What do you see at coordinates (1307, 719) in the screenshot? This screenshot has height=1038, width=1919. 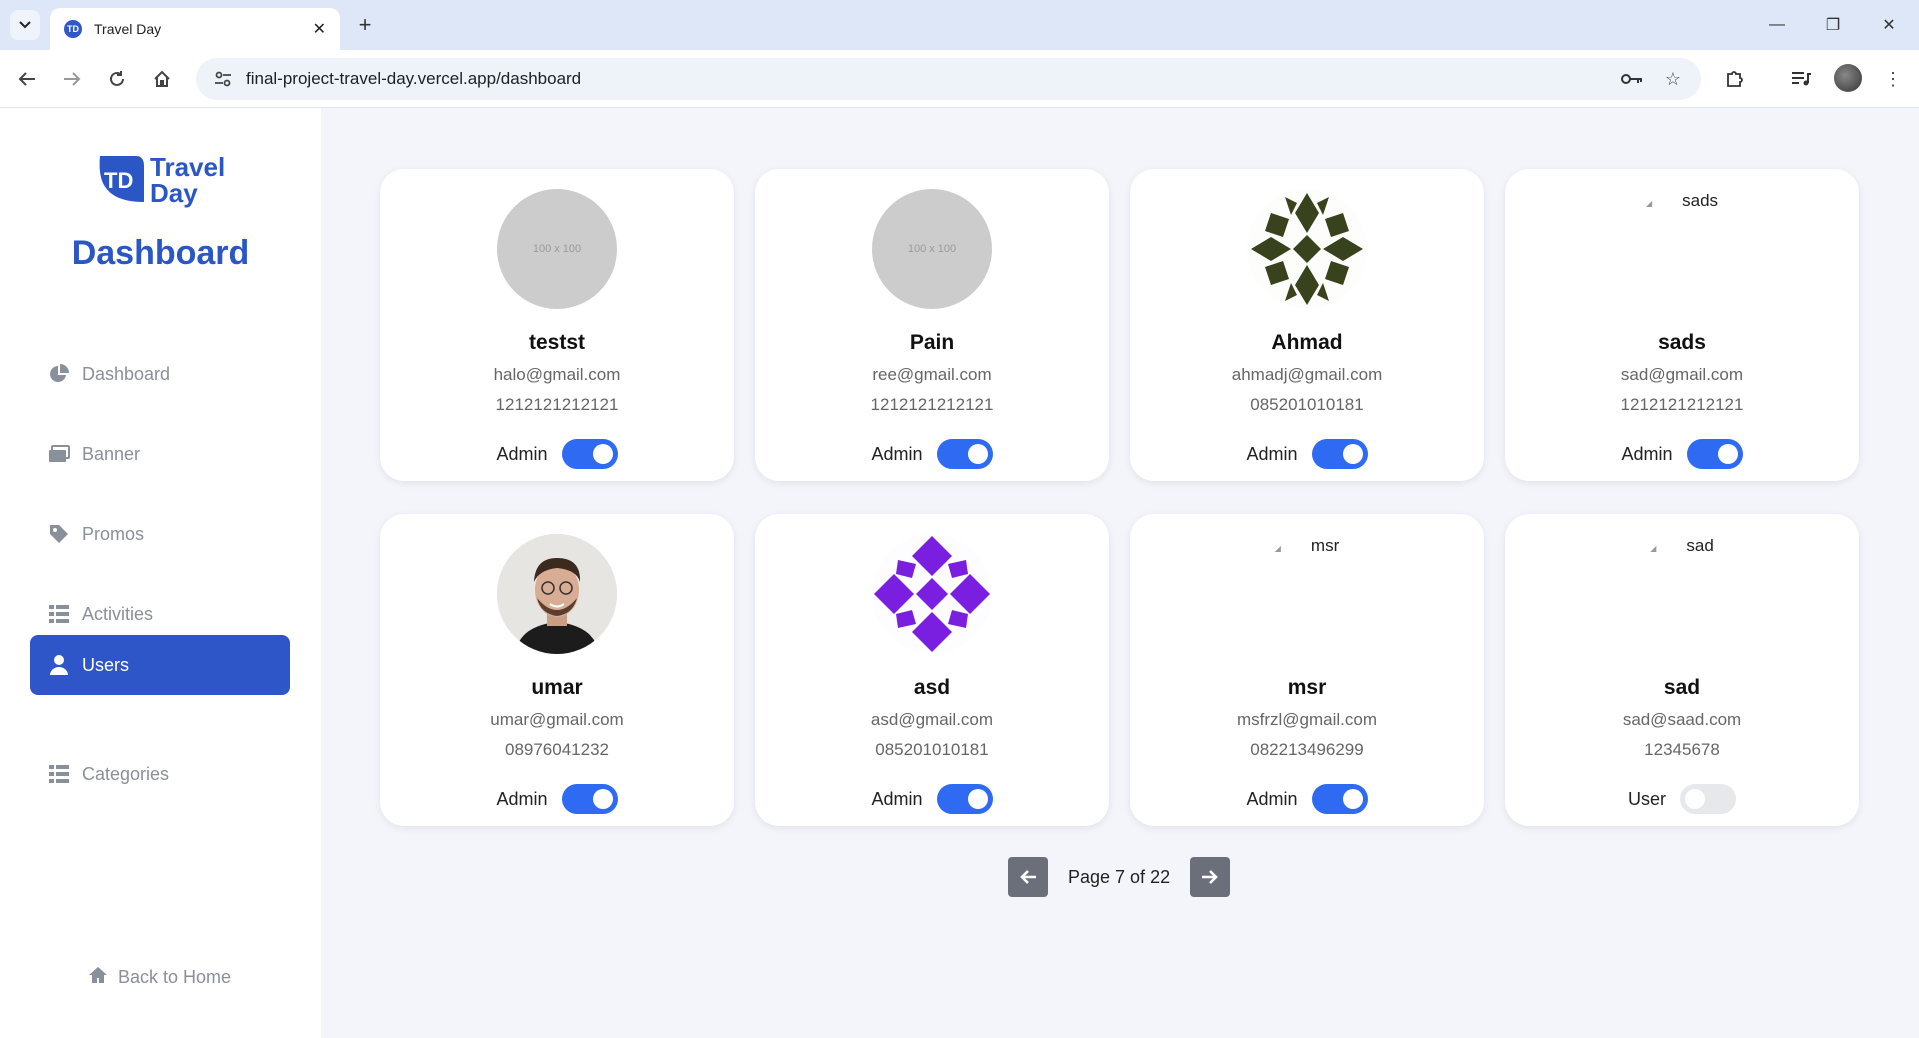 I see `user-email: msfrzl@gmail.com` at bounding box center [1307, 719].